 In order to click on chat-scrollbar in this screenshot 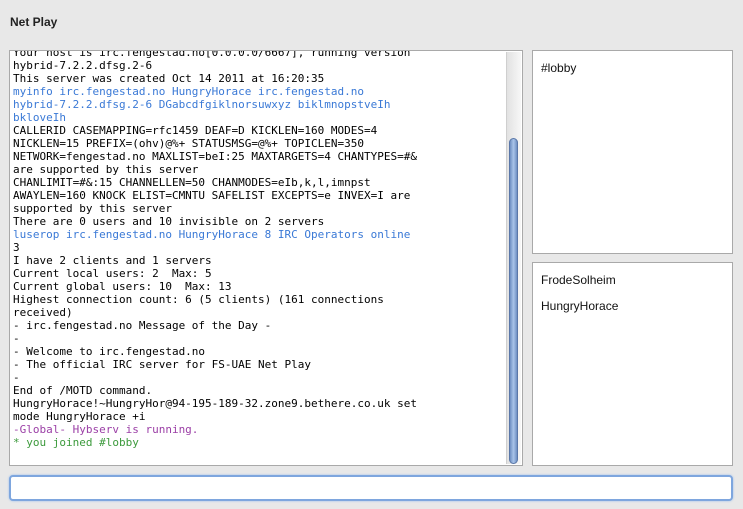, I will do `click(513, 258)`.